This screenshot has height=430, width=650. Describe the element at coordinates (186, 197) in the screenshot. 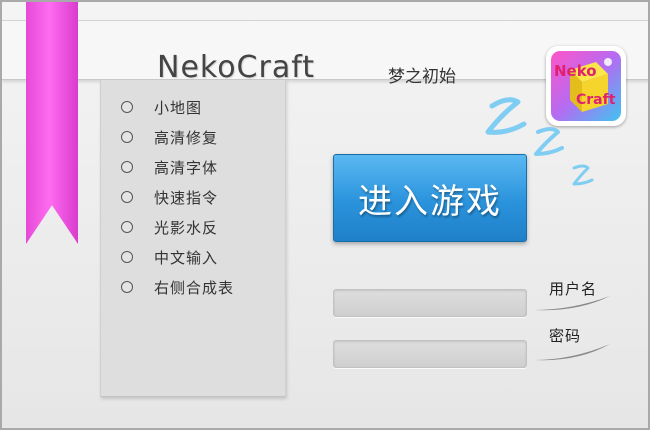

I see `option-label: 快速指令` at that location.